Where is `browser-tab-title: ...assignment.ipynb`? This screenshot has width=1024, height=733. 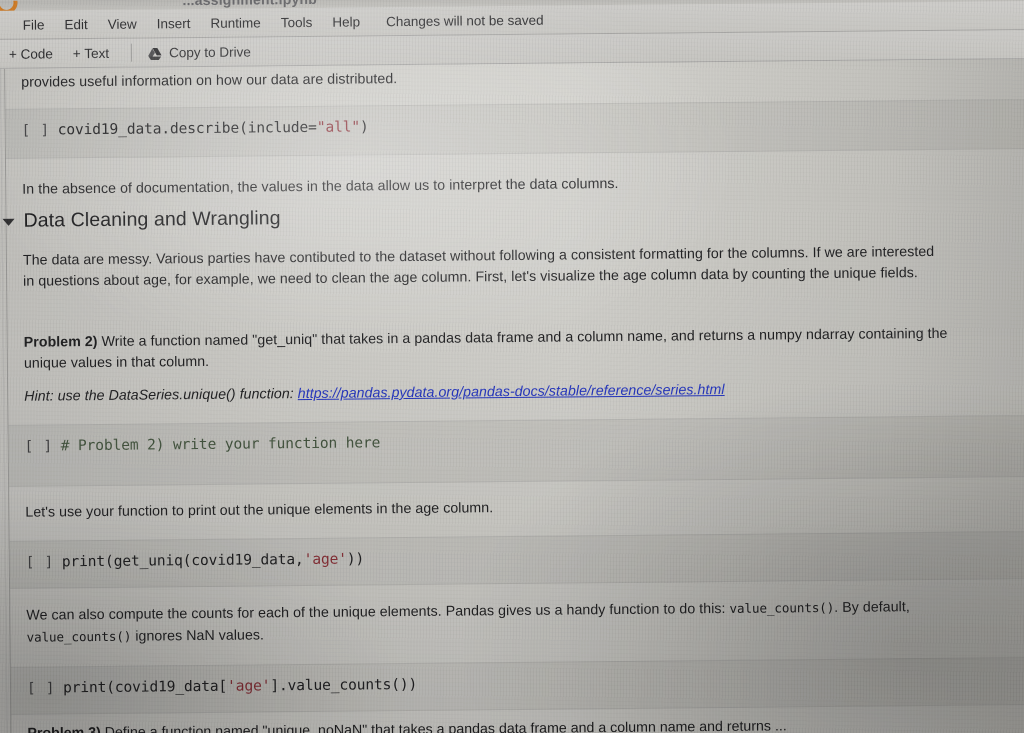
browser-tab-title: ...assignment.ipynb is located at coordinates (249, 4).